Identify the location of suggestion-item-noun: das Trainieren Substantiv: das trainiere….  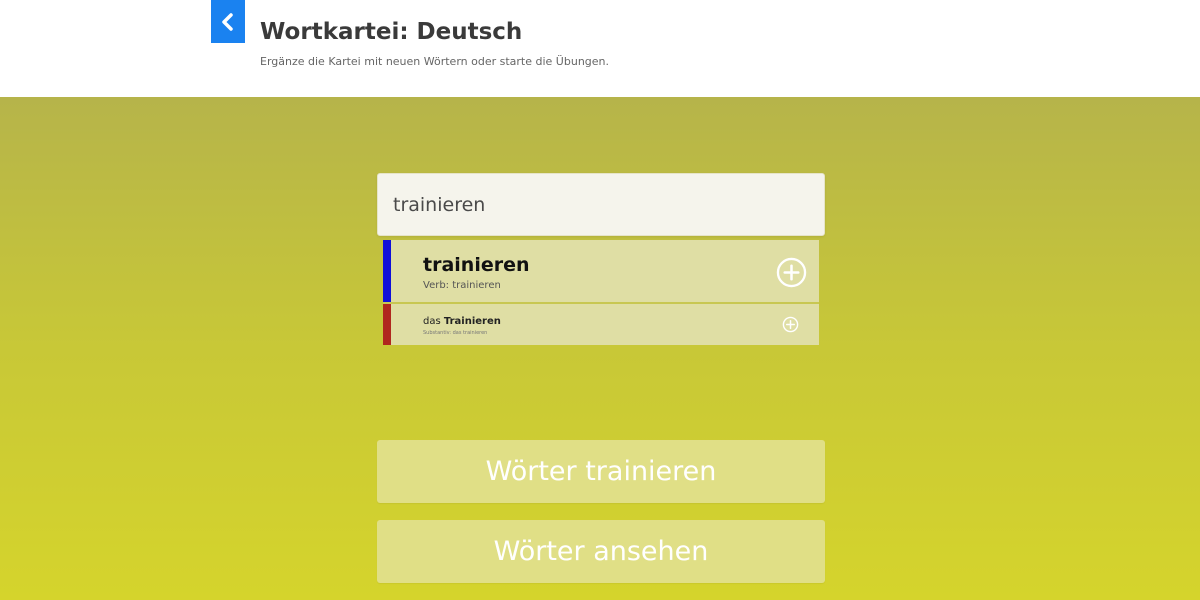
(601, 324).